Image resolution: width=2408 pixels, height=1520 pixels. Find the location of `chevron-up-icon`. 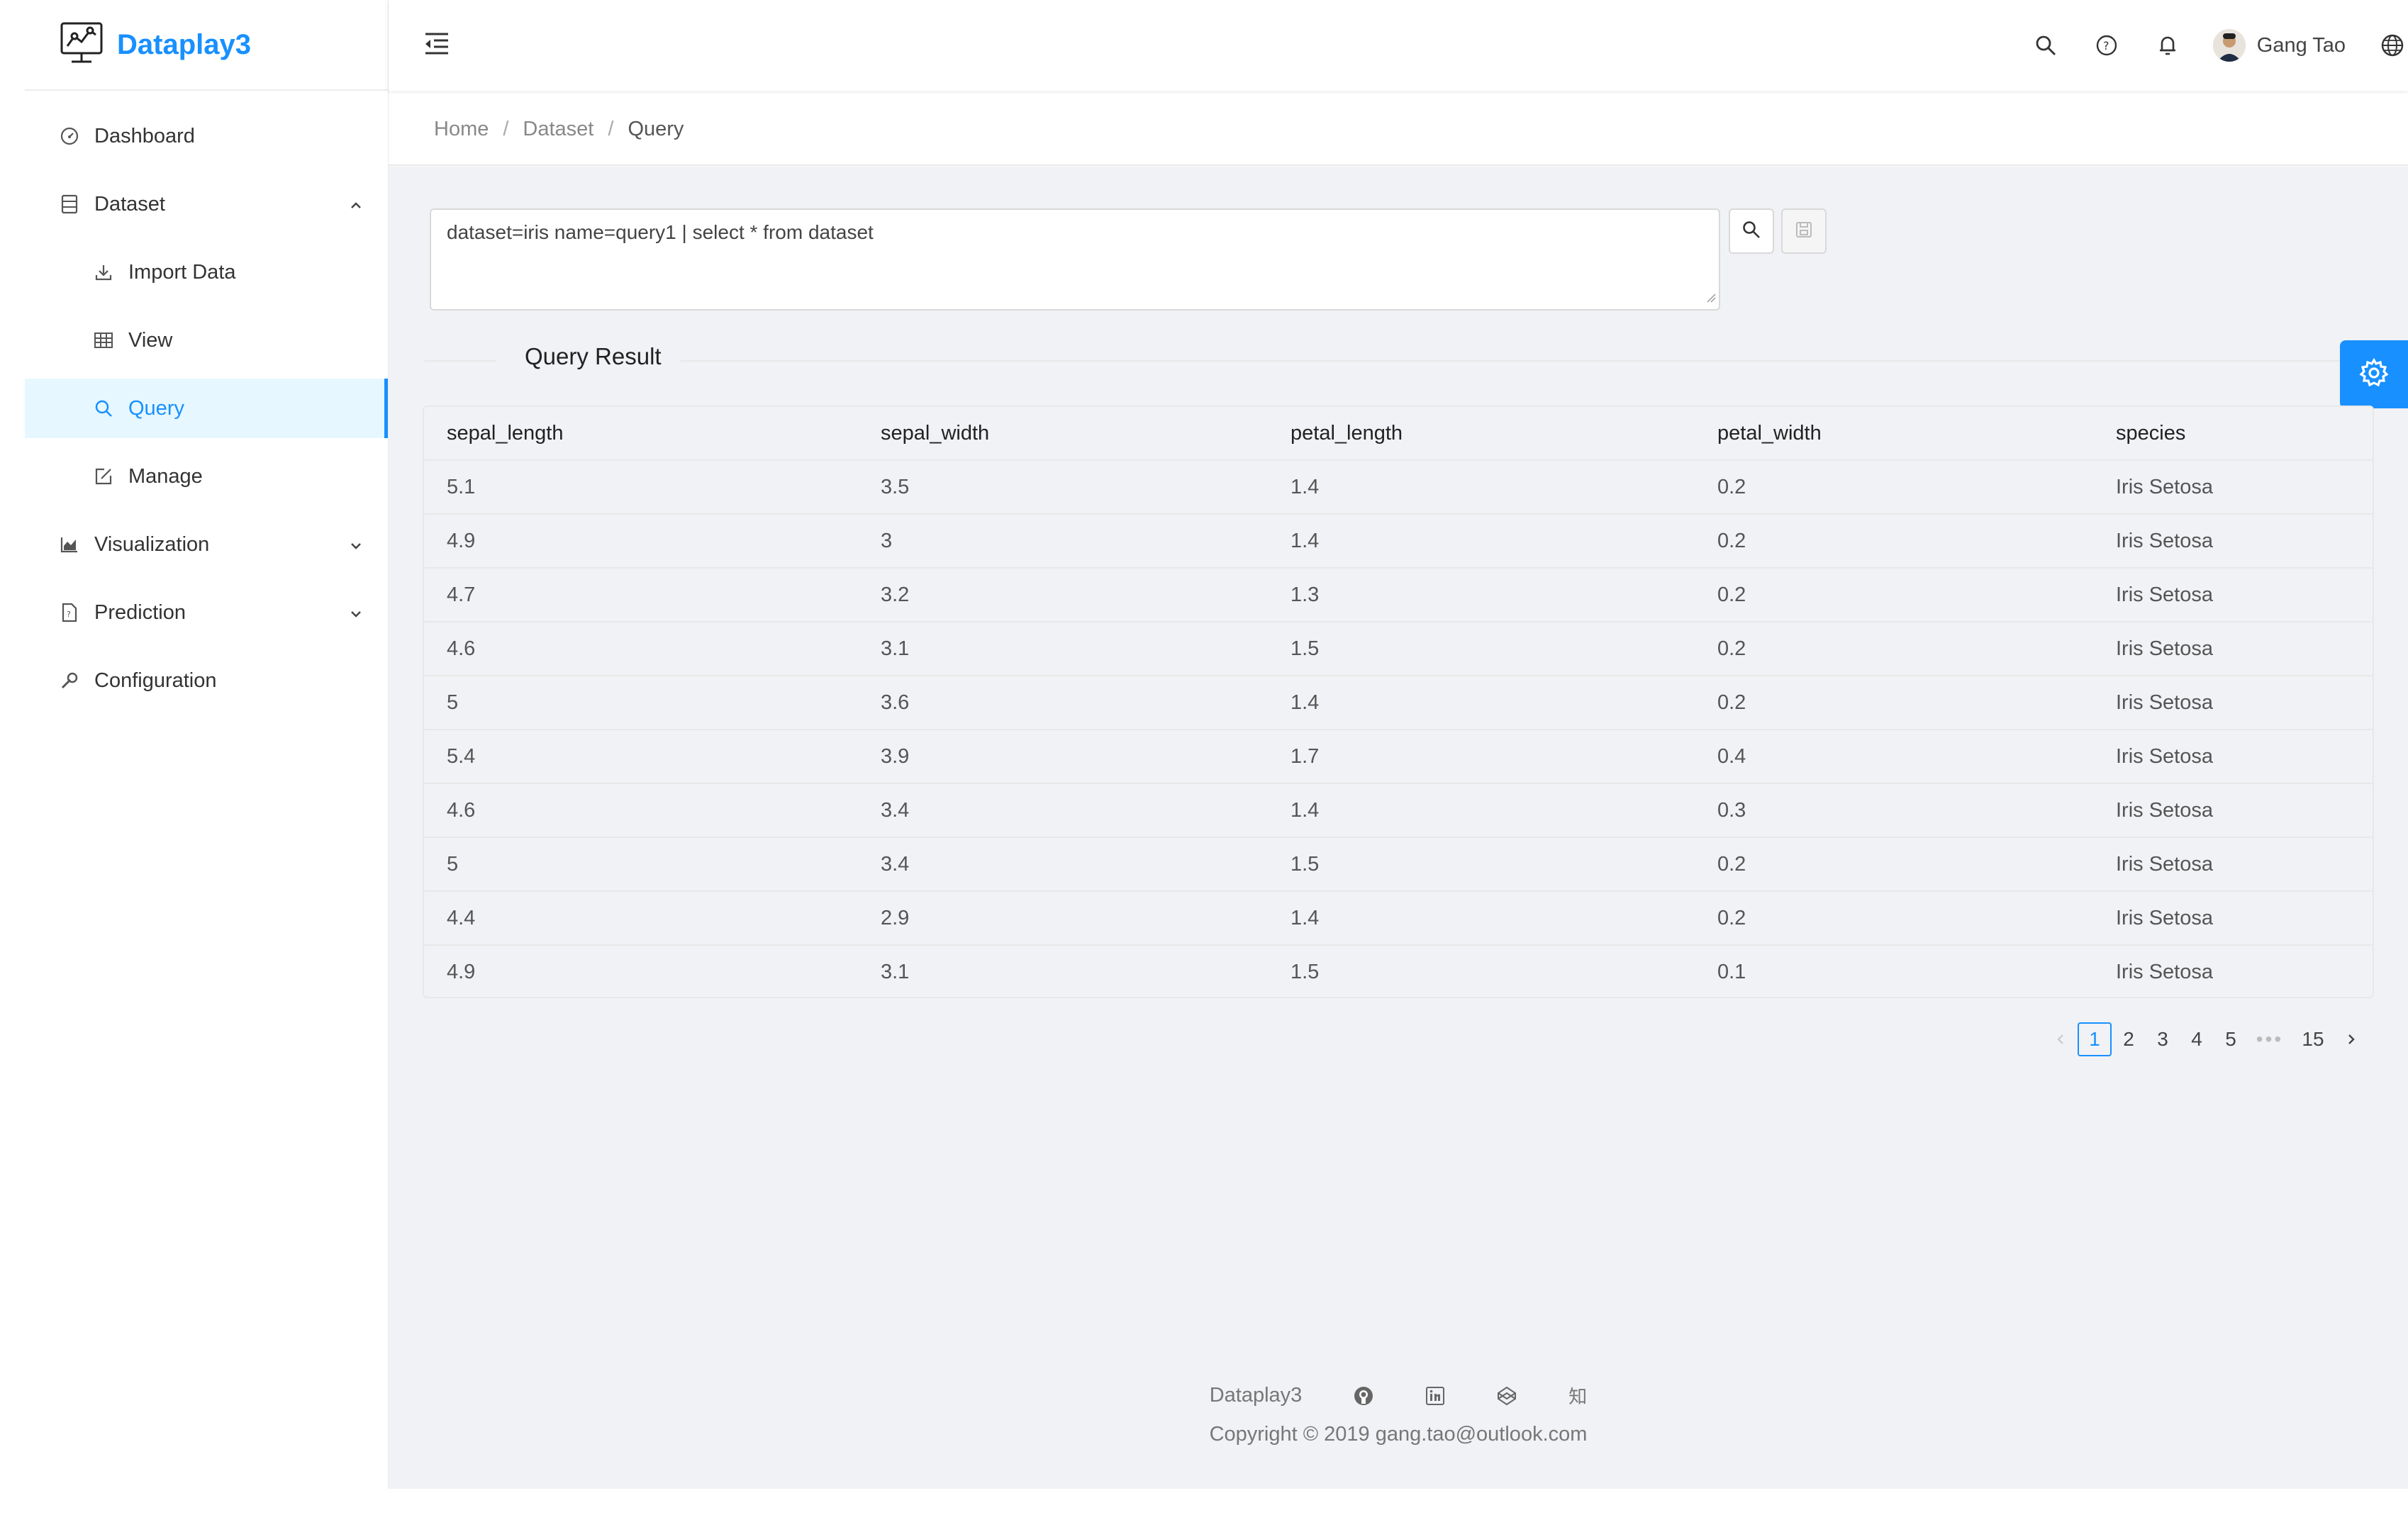

chevron-up-icon is located at coordinates (356, 207).